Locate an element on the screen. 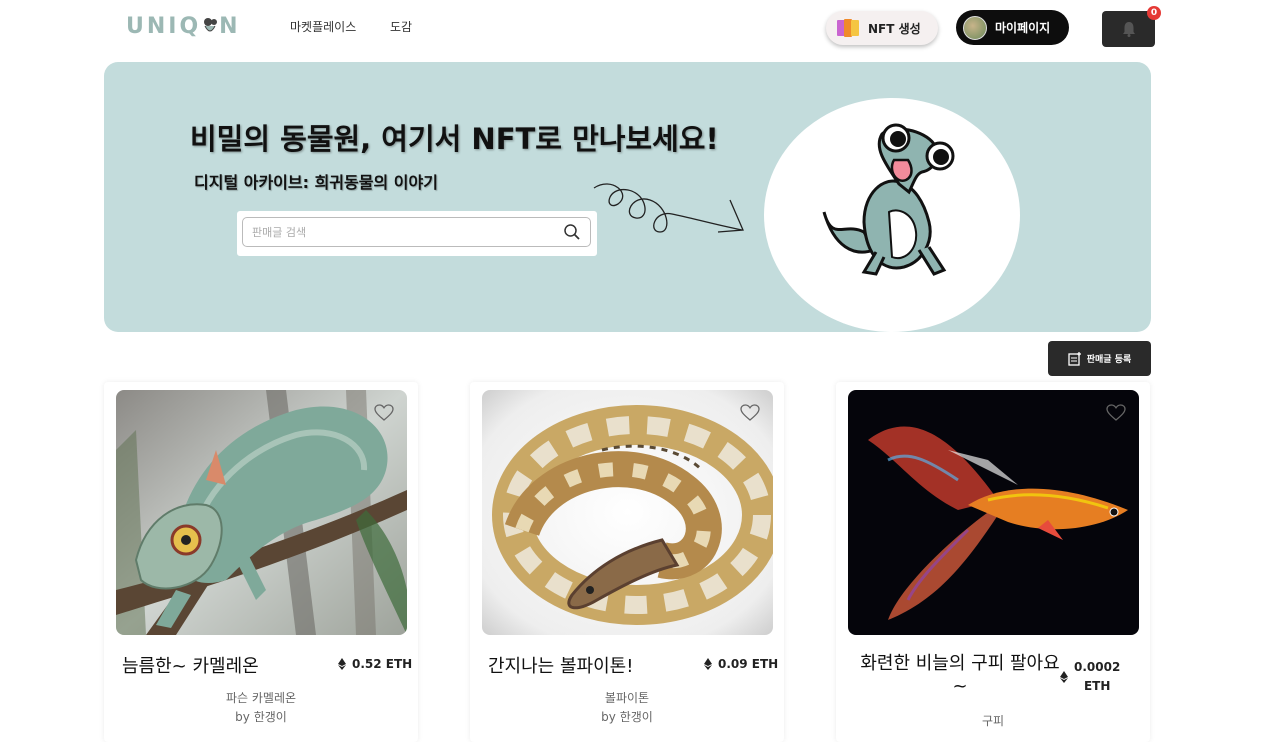 The width and height of the screenshot is (1280, 742). register-listing-button: 판매글 등록 is located at coordinates (1099, 358).